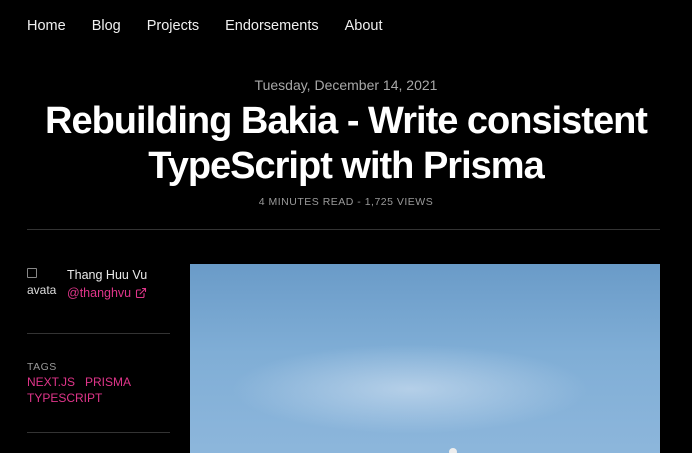  I want to click on sidebar-divider-bottom, so click(98, 432).